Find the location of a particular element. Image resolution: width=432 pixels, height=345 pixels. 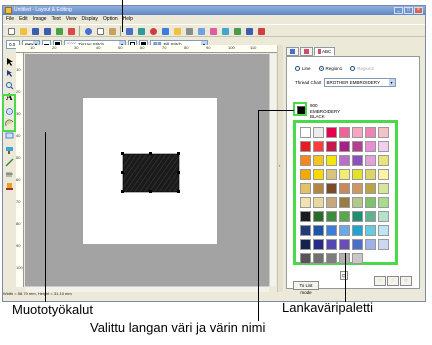

save-icon is located at coordinates (35, 31).